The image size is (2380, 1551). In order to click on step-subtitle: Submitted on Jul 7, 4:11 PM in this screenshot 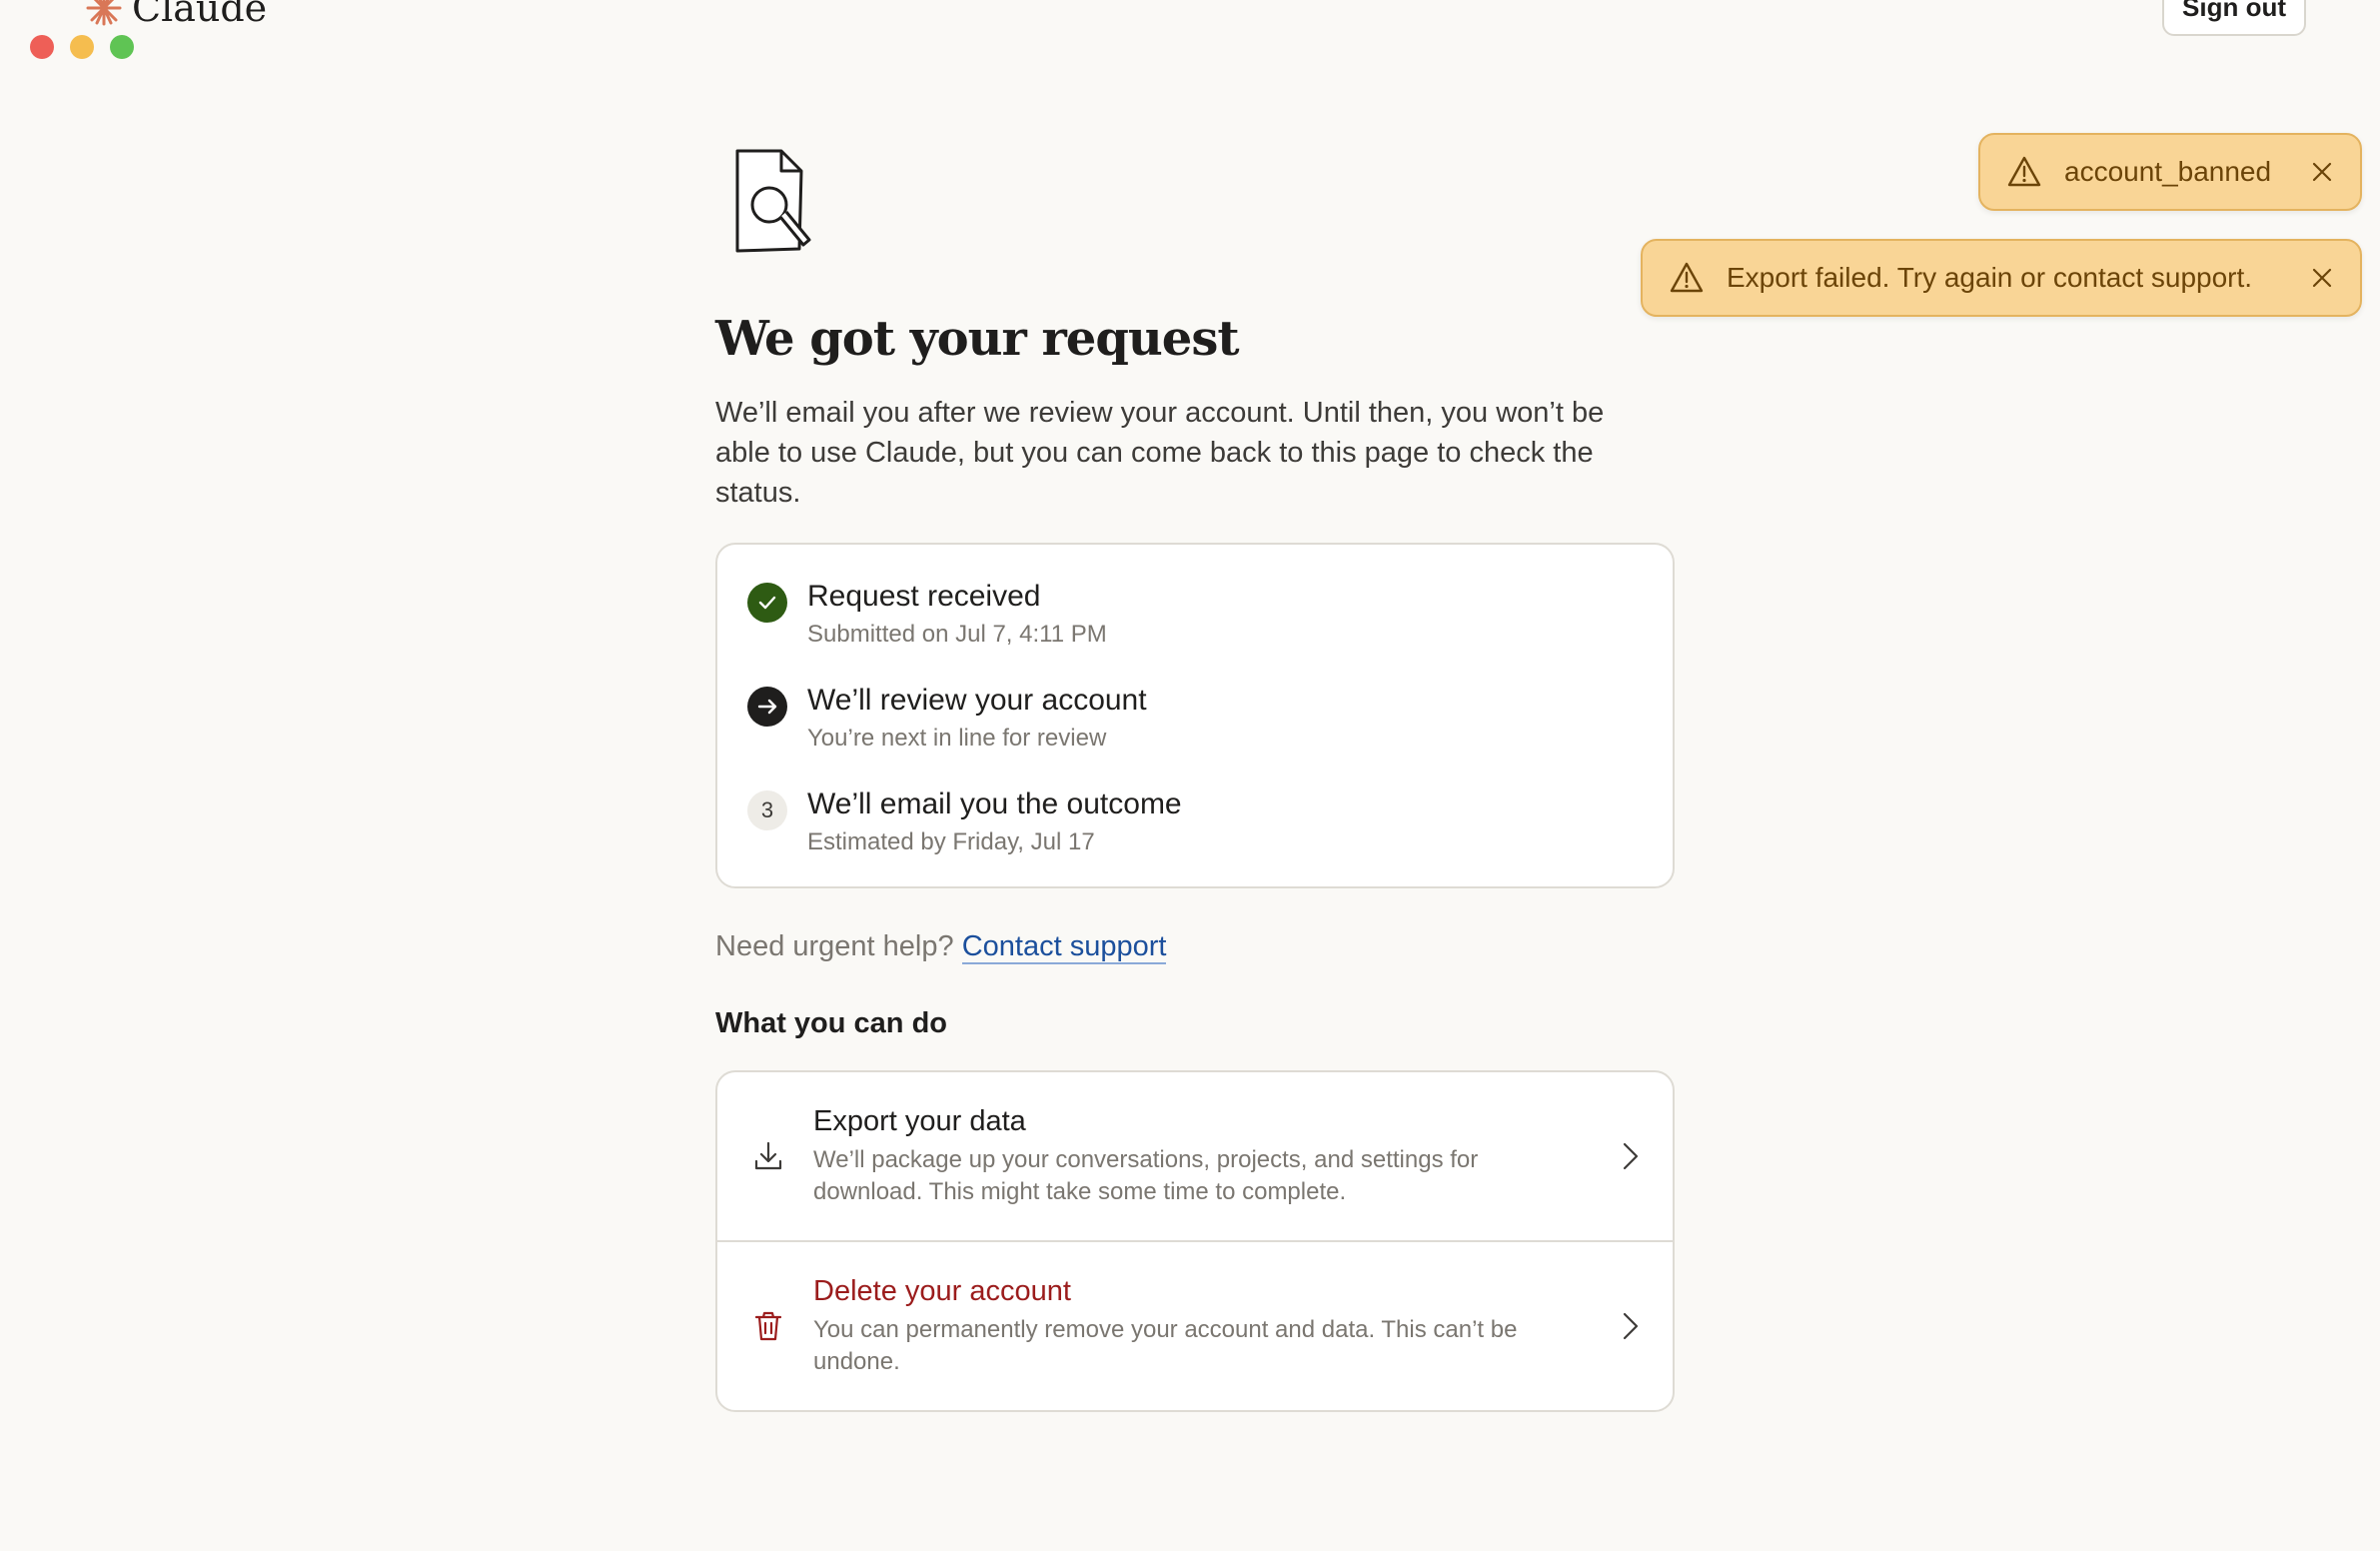, I will do `click(957, 635)`.